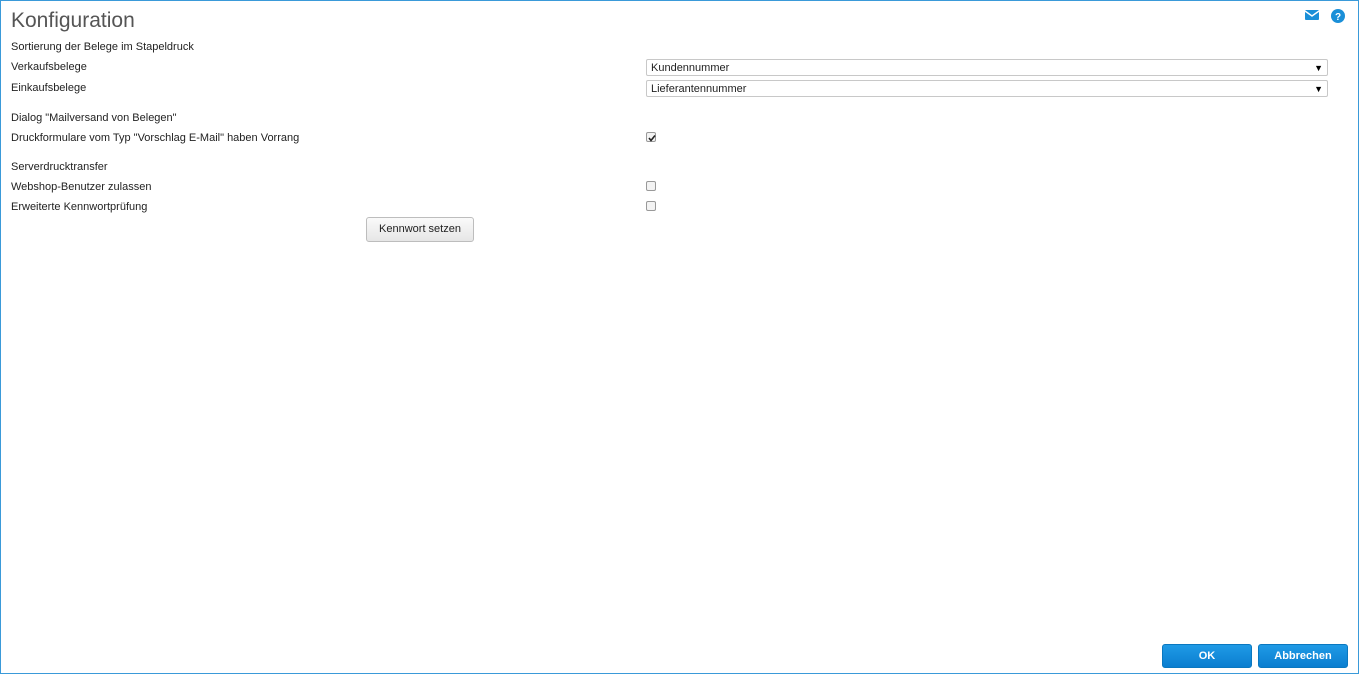 This screenshot has height=674, width=1359. Describe the element at coordinates (1303, 656) in the screenshot. I see `cancel-button: Abbrechen` at that location.